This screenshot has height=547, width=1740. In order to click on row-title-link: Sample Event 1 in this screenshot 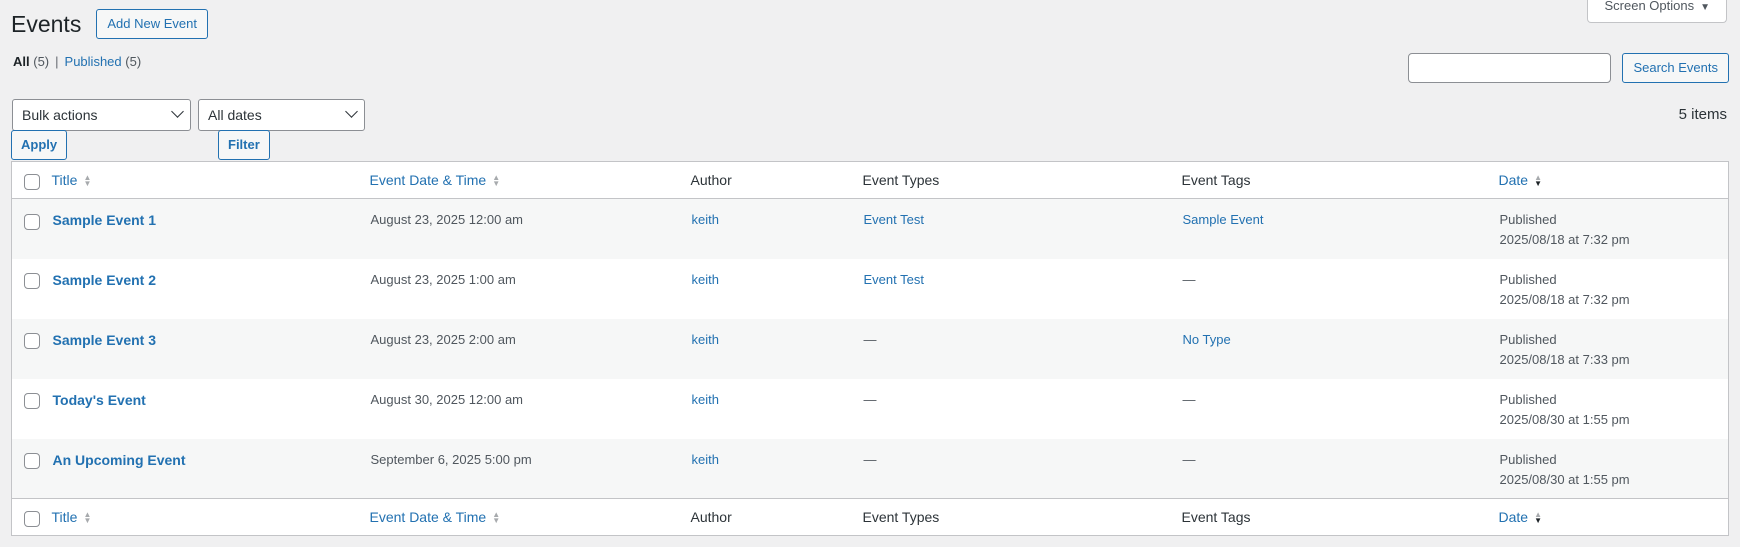, I will do `click(105, 220)`.